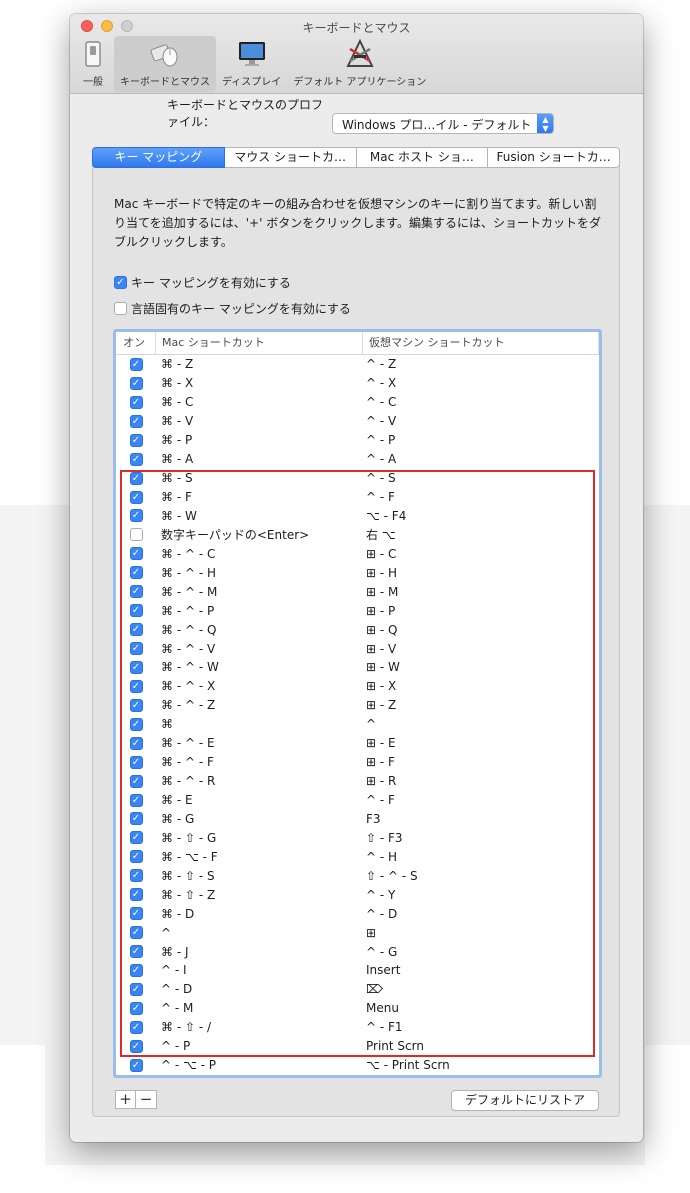 The width and height of the screenshot is (690, 1193). What do you see at coordinates (357, 1065) in the screenshot?
I see `table-row: ✓ ^ - ⌥ - P ⌥ - Print Scrn` at bounding box center [357, 1065].